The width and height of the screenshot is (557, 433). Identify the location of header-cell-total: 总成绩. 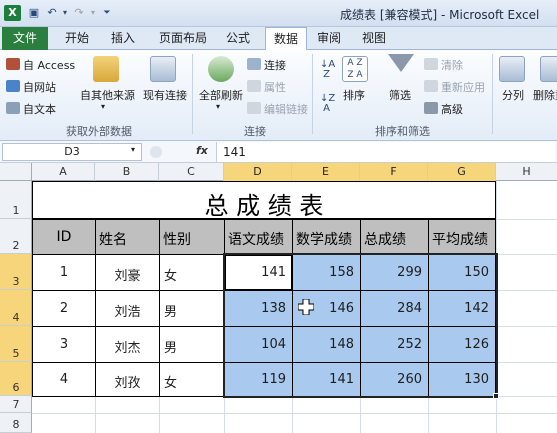
(394, 237).